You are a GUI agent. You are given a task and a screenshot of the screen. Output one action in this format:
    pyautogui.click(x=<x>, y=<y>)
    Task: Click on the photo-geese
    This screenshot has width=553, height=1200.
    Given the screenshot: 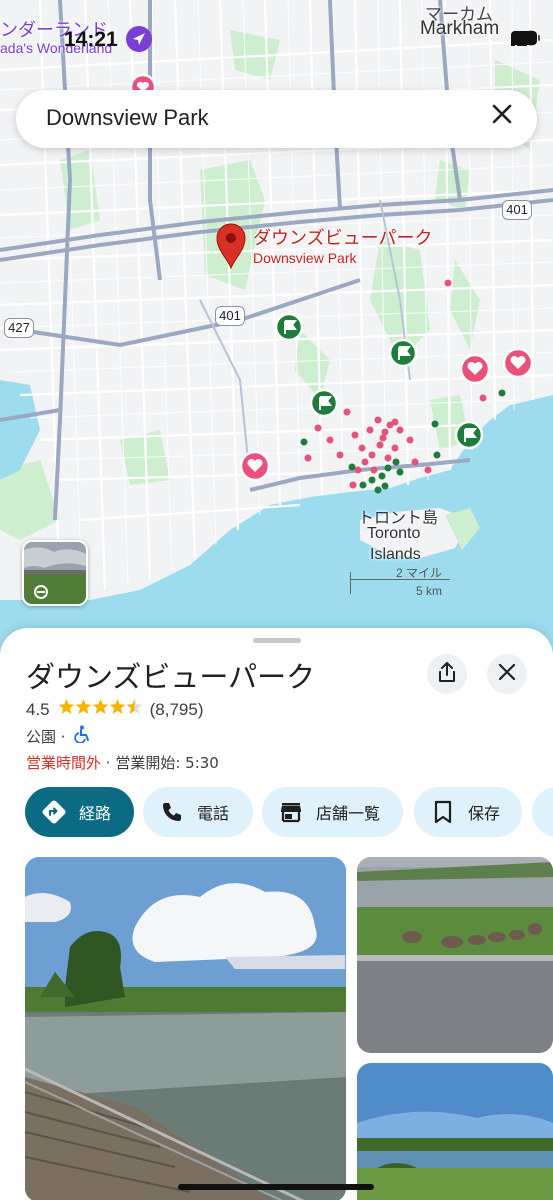 What is the action you would take?
    pyautogui.click(x=455, y=955)
    